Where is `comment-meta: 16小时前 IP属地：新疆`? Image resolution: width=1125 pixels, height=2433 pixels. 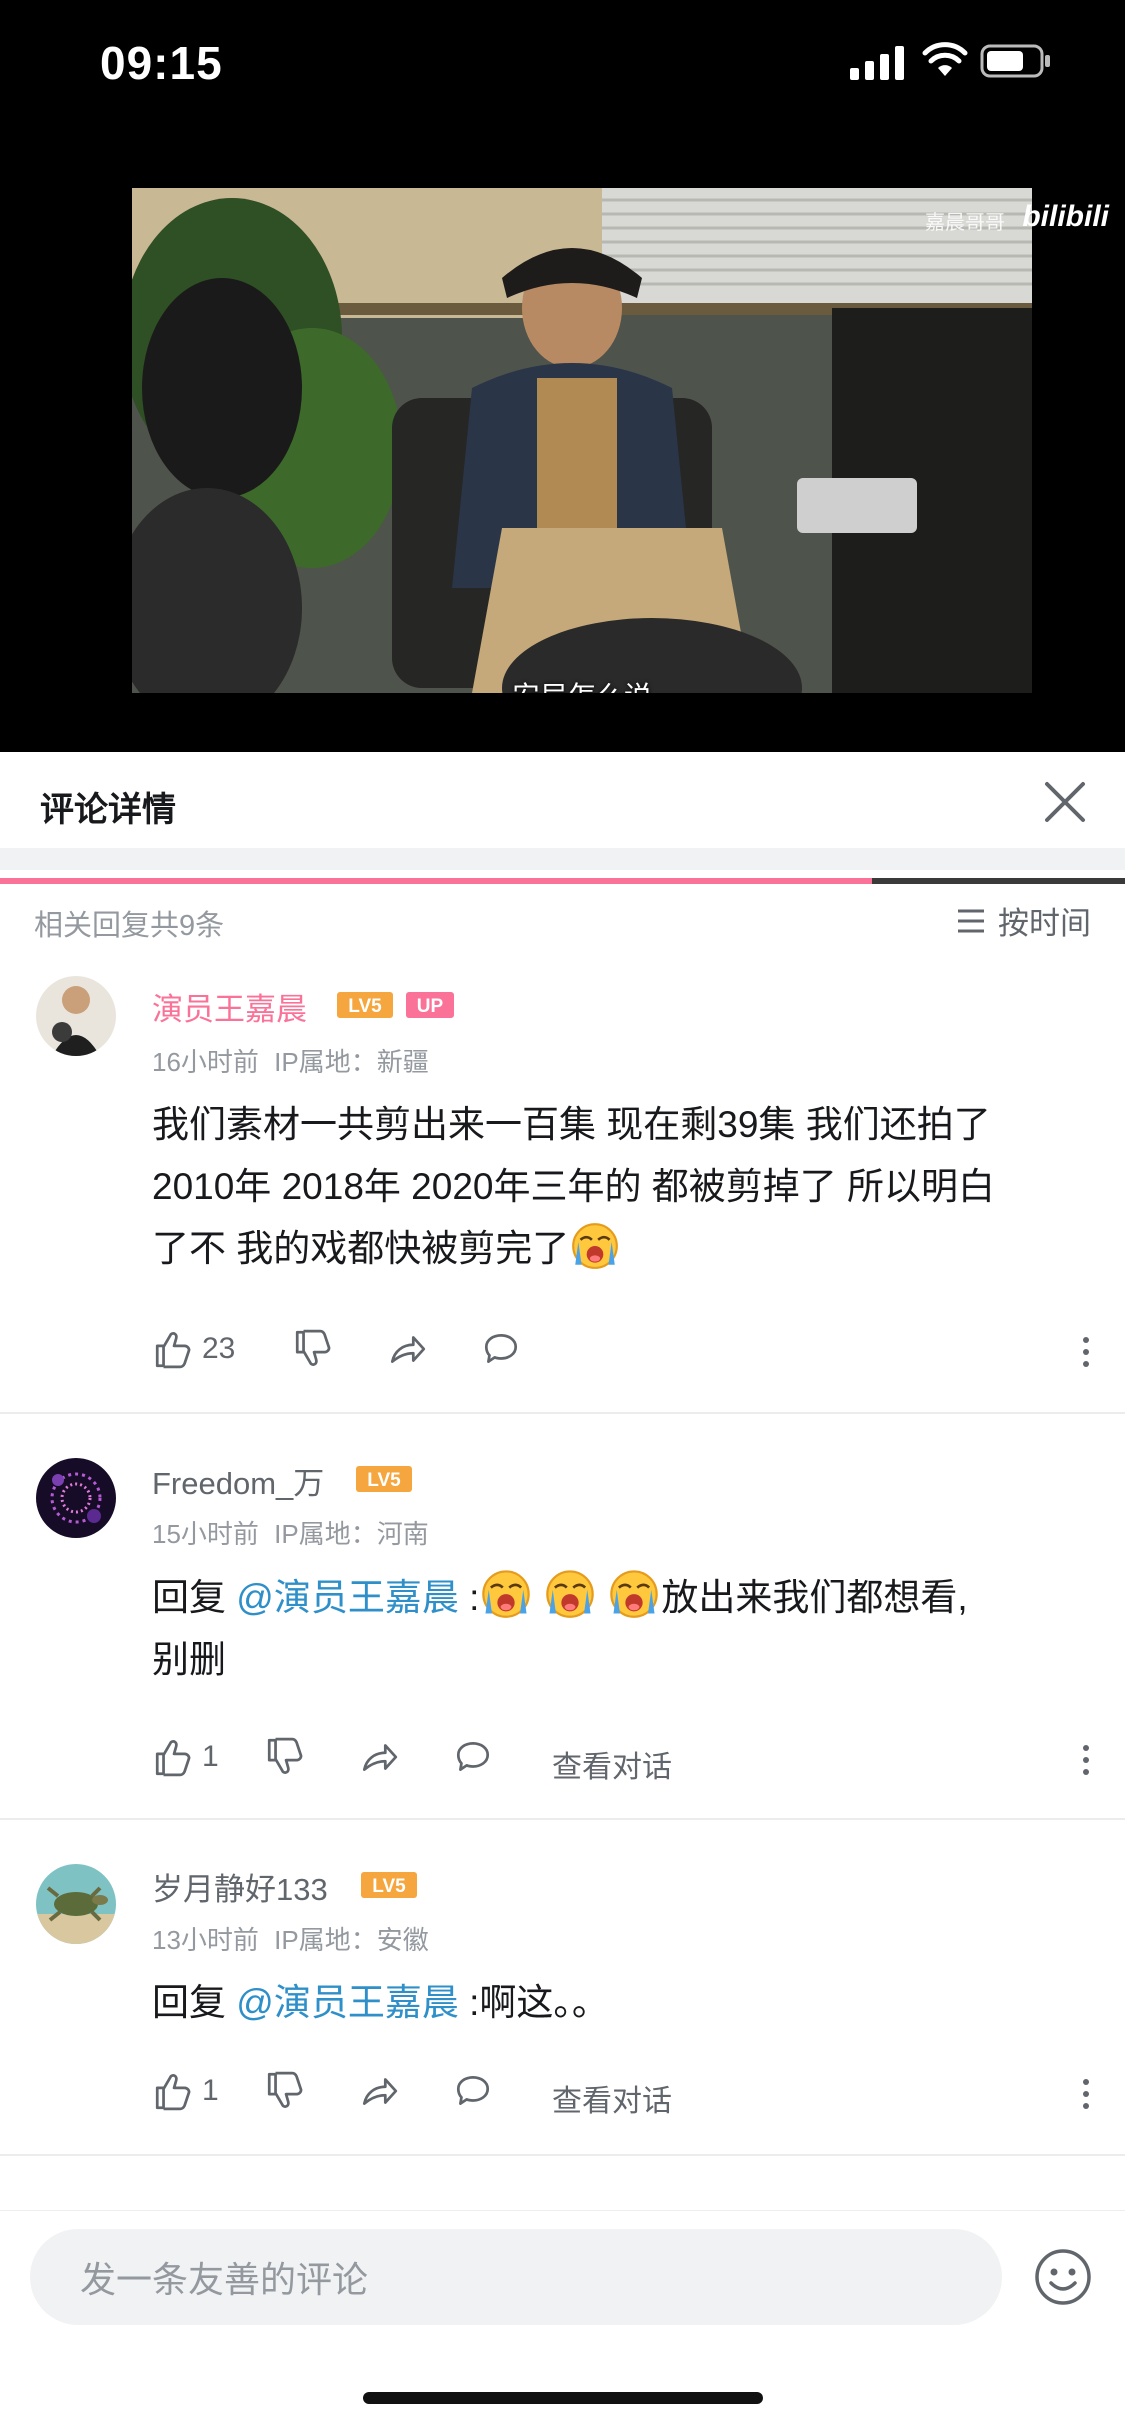 comment-meta: 16小时前 IP属地：新疆 is located at coordinates (290, 1060).